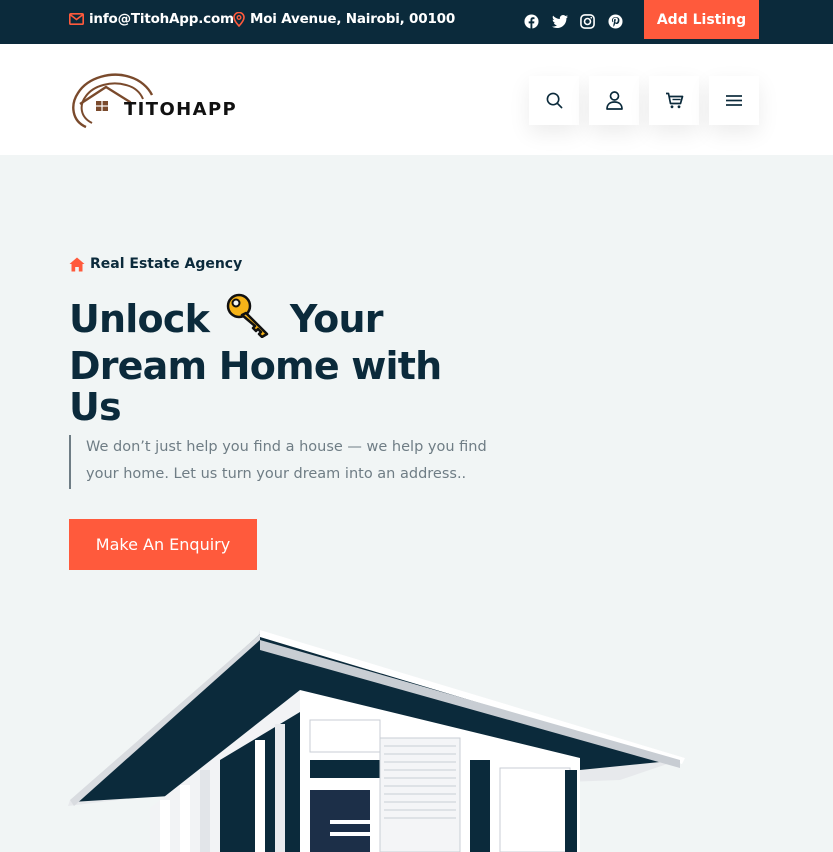  I want to click on pinterest-icon, so click(622, 21).